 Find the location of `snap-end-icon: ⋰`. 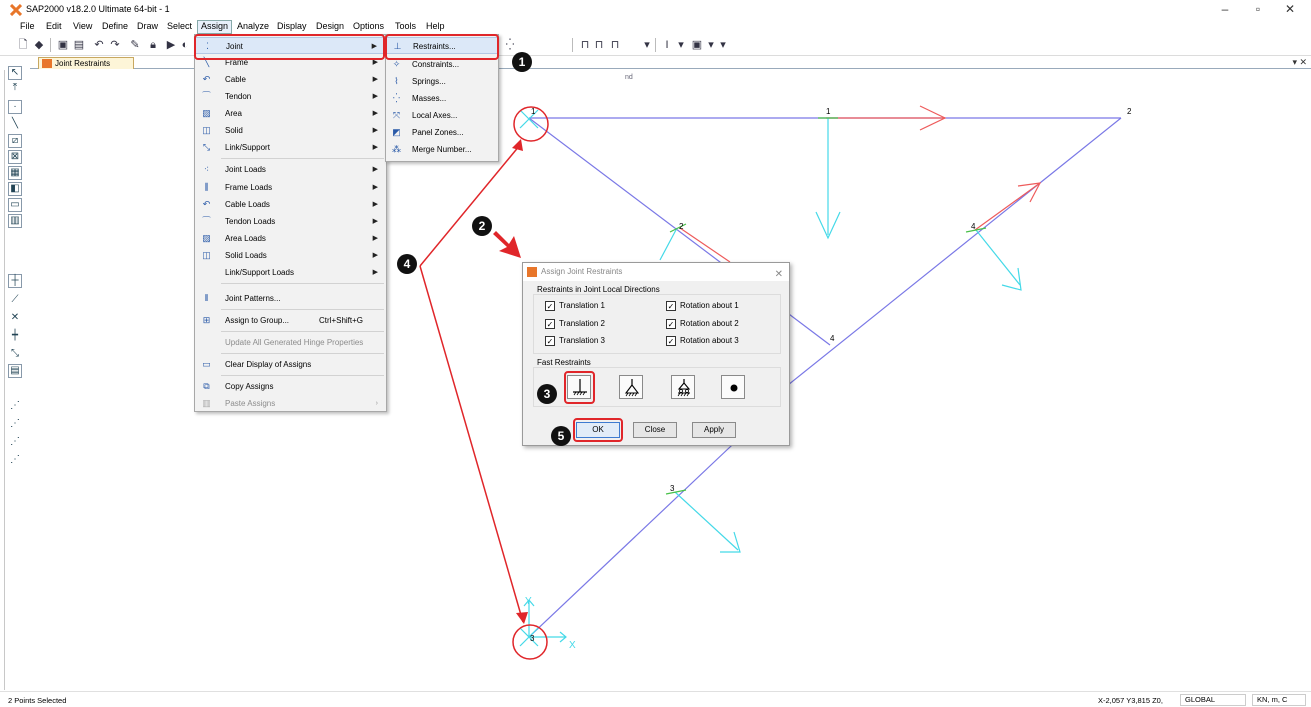

snap-end-icon: ⋰ is located at coordinates (15, 425).